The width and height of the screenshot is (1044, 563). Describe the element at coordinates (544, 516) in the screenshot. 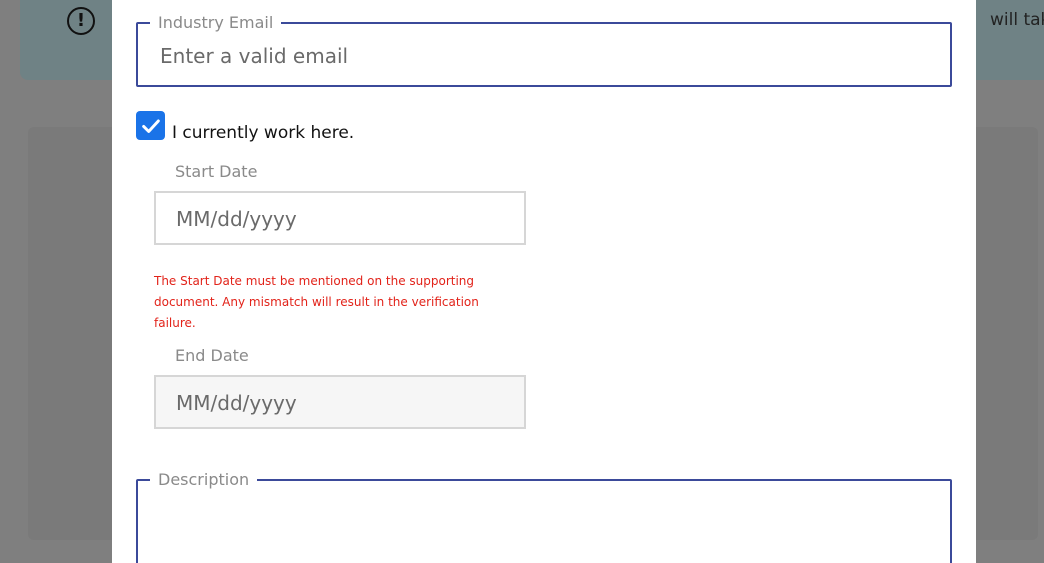

I see `description-field: Description` at that location.